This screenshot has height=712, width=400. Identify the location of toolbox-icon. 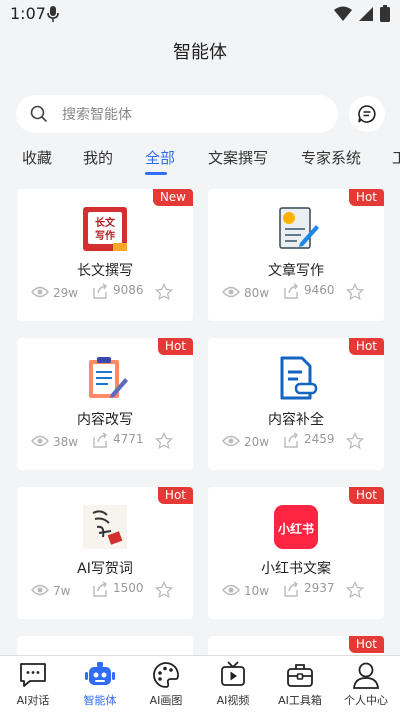
(300, 675).